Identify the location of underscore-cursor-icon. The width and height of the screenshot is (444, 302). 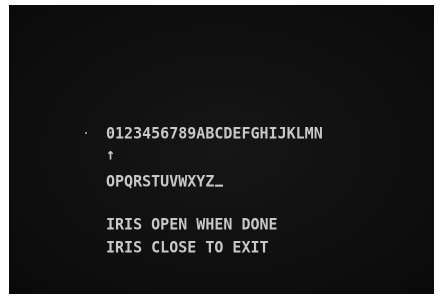
(219, 185).